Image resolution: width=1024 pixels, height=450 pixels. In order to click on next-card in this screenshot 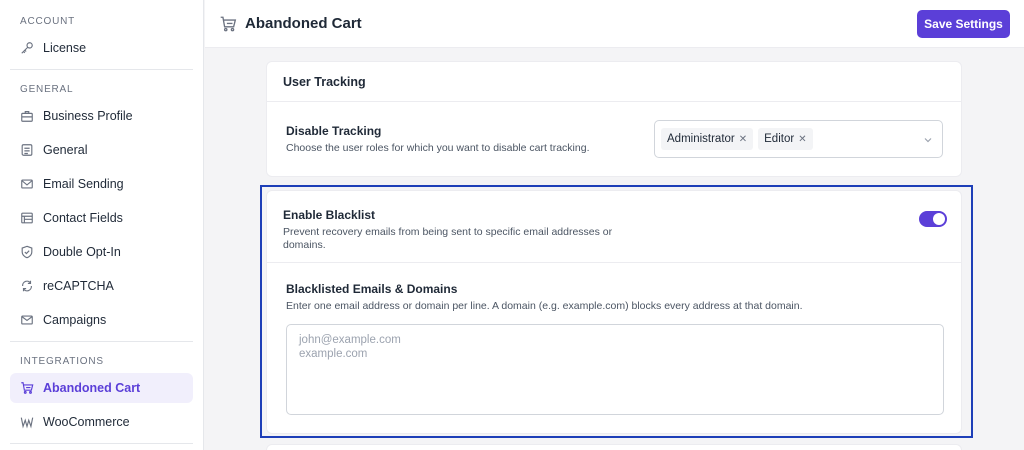, I will do `click(614, 447)`.